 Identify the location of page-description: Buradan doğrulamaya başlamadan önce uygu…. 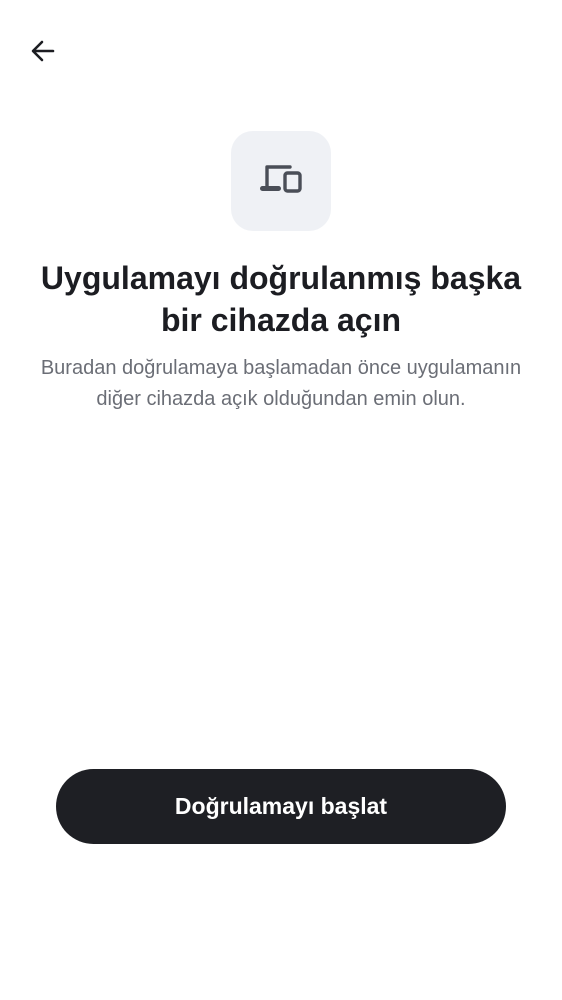
(281, 383).